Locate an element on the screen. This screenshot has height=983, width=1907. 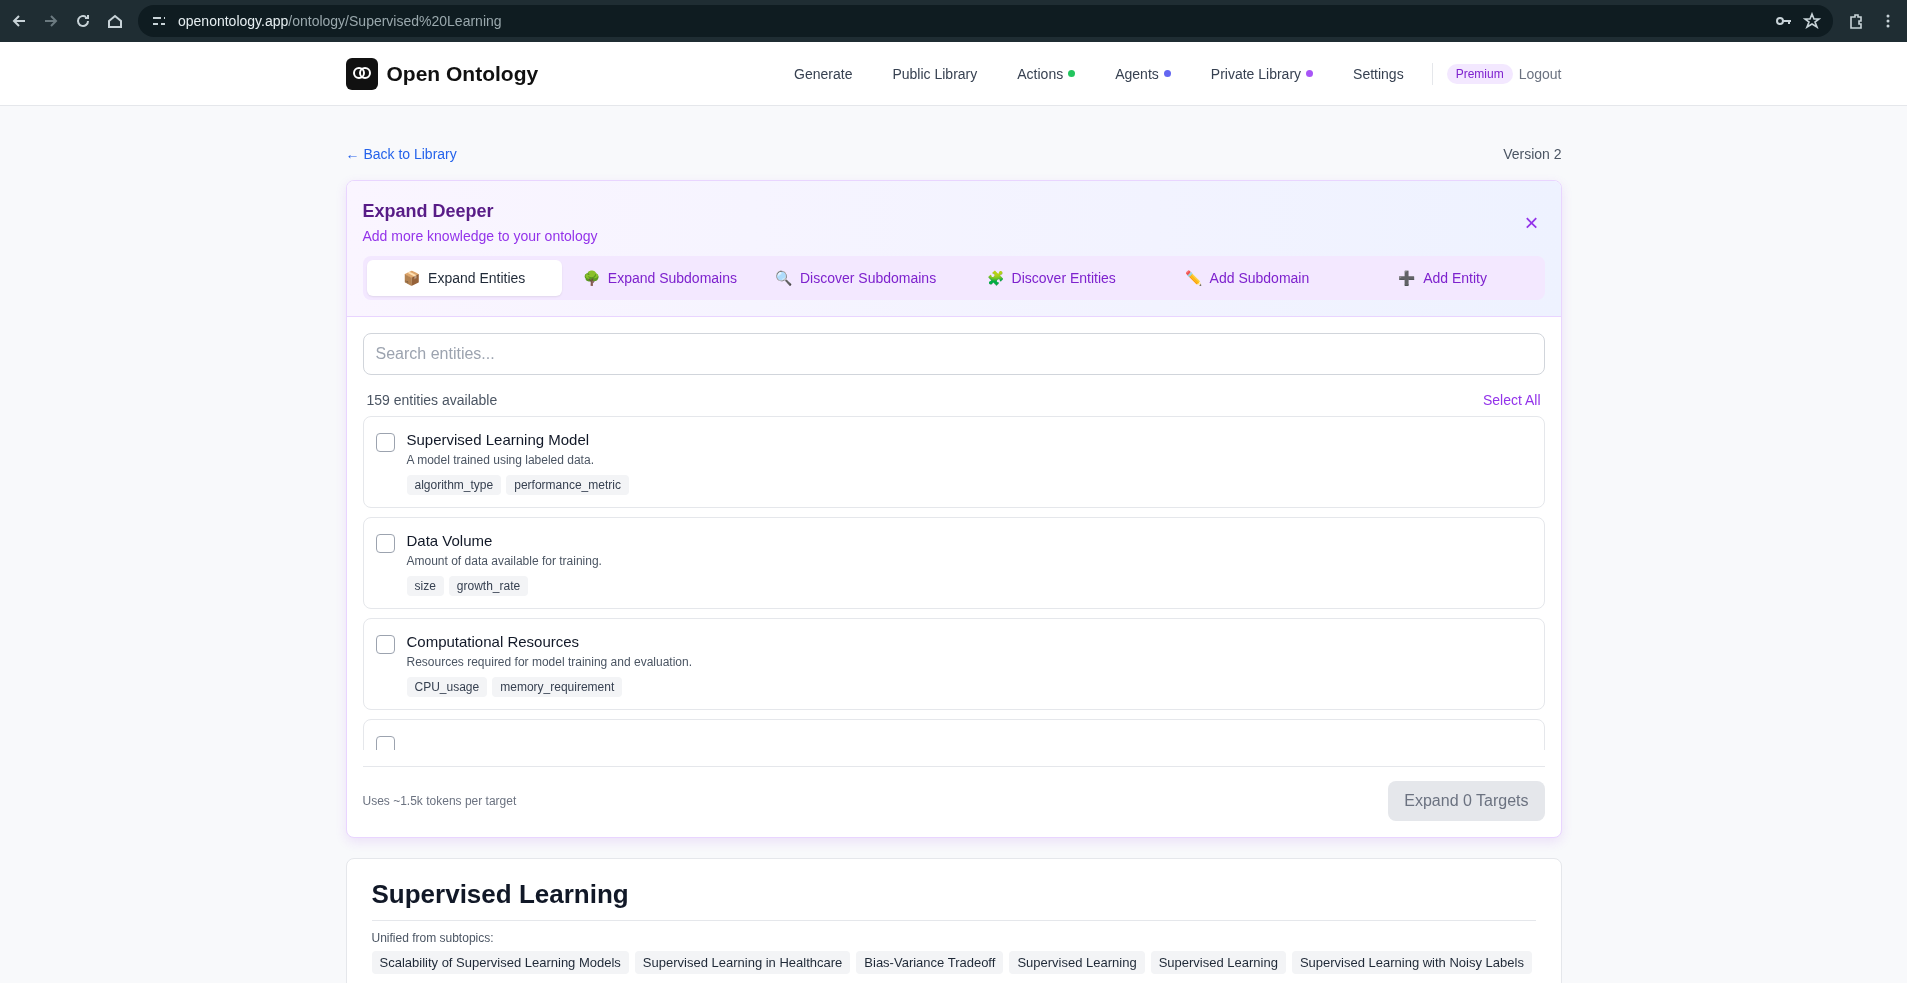
back-link: ← Back to Library is located at coordinates (401, 156).